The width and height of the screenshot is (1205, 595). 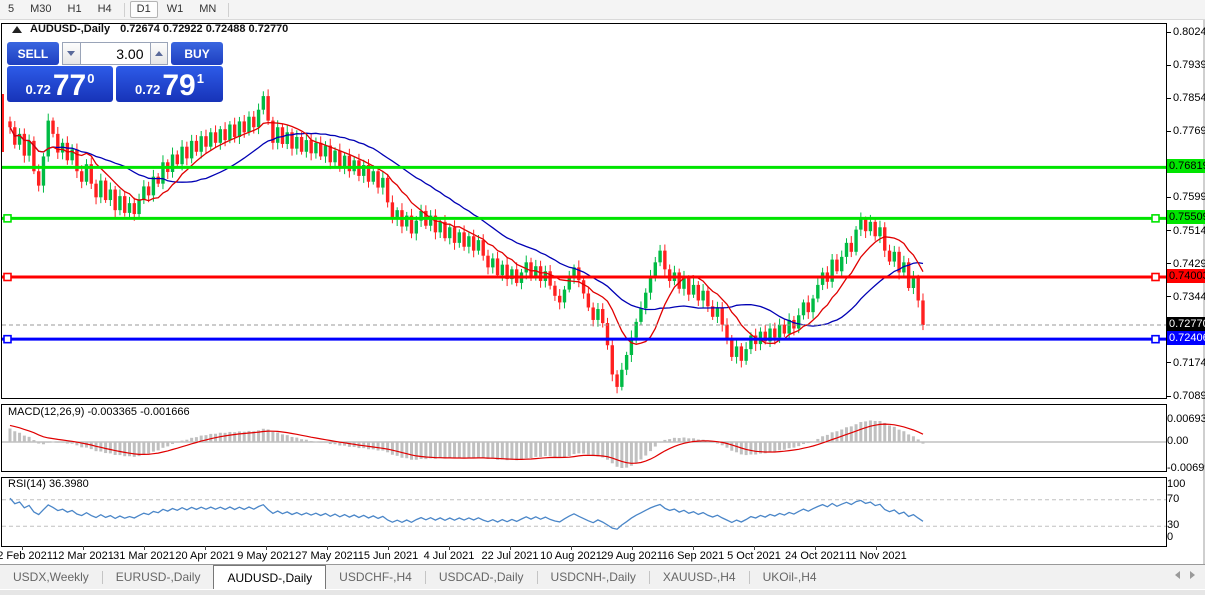 I want to click on chart-symbol-period: AUDUSD-,Daily, so click(x=70, y=29).